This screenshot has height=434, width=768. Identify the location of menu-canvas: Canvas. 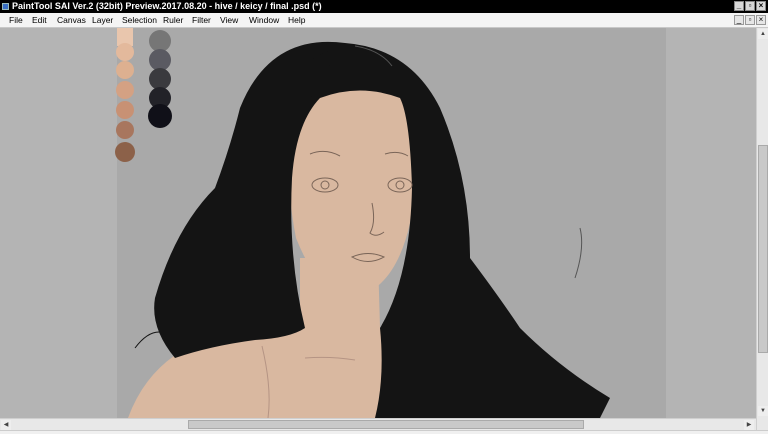
(71, 20).